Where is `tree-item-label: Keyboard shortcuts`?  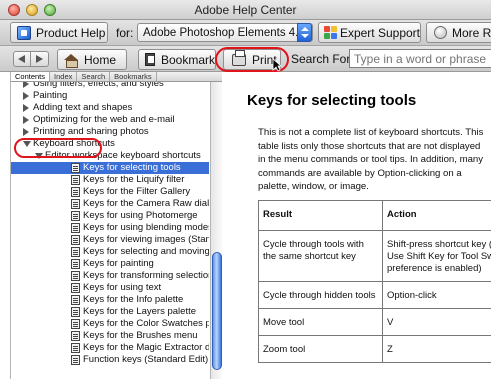 tree-item-label: Keyboard shortcuts is located at coordinates (74, 143).